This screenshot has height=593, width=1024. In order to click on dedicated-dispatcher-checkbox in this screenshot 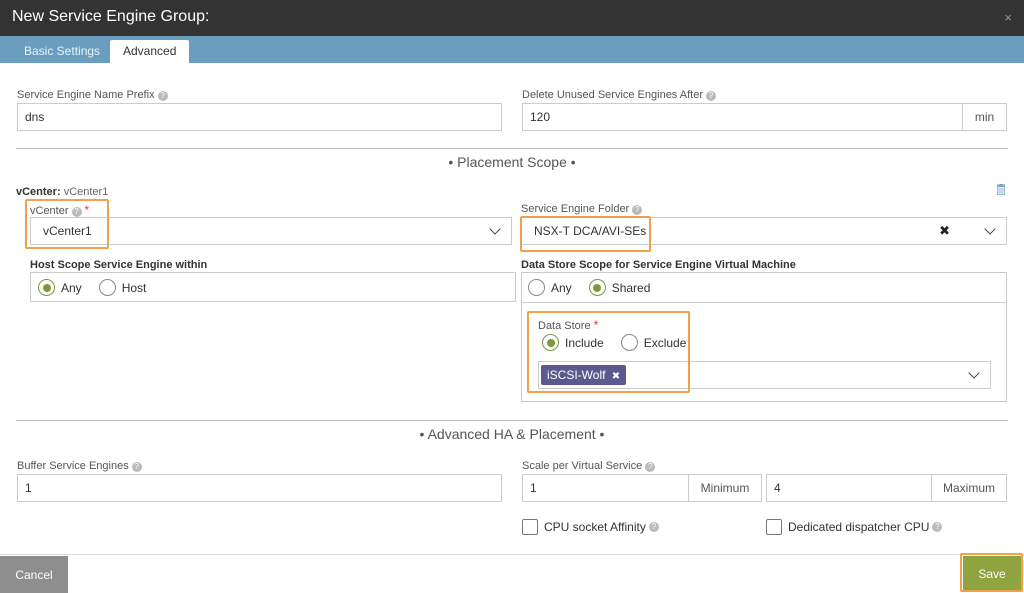, I will do `click(774, 527)`.